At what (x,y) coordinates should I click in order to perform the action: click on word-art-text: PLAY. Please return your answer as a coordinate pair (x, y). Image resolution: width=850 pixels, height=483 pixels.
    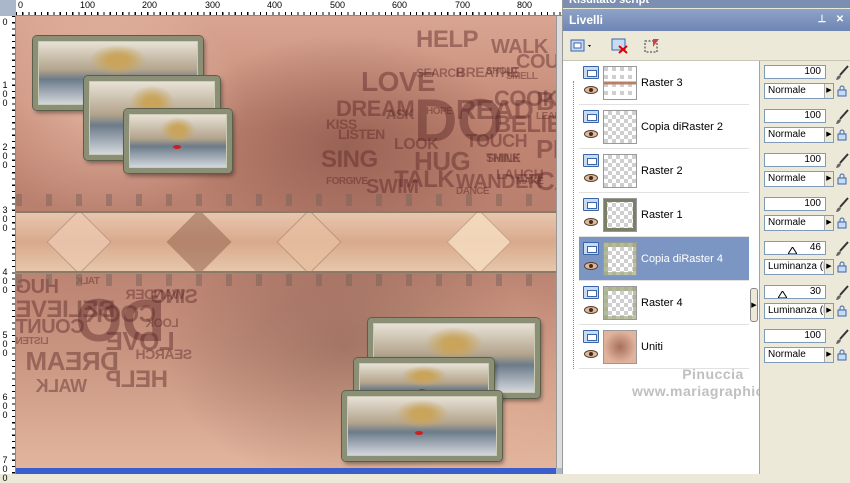
    Looking at the image, I should click on (546, 149).